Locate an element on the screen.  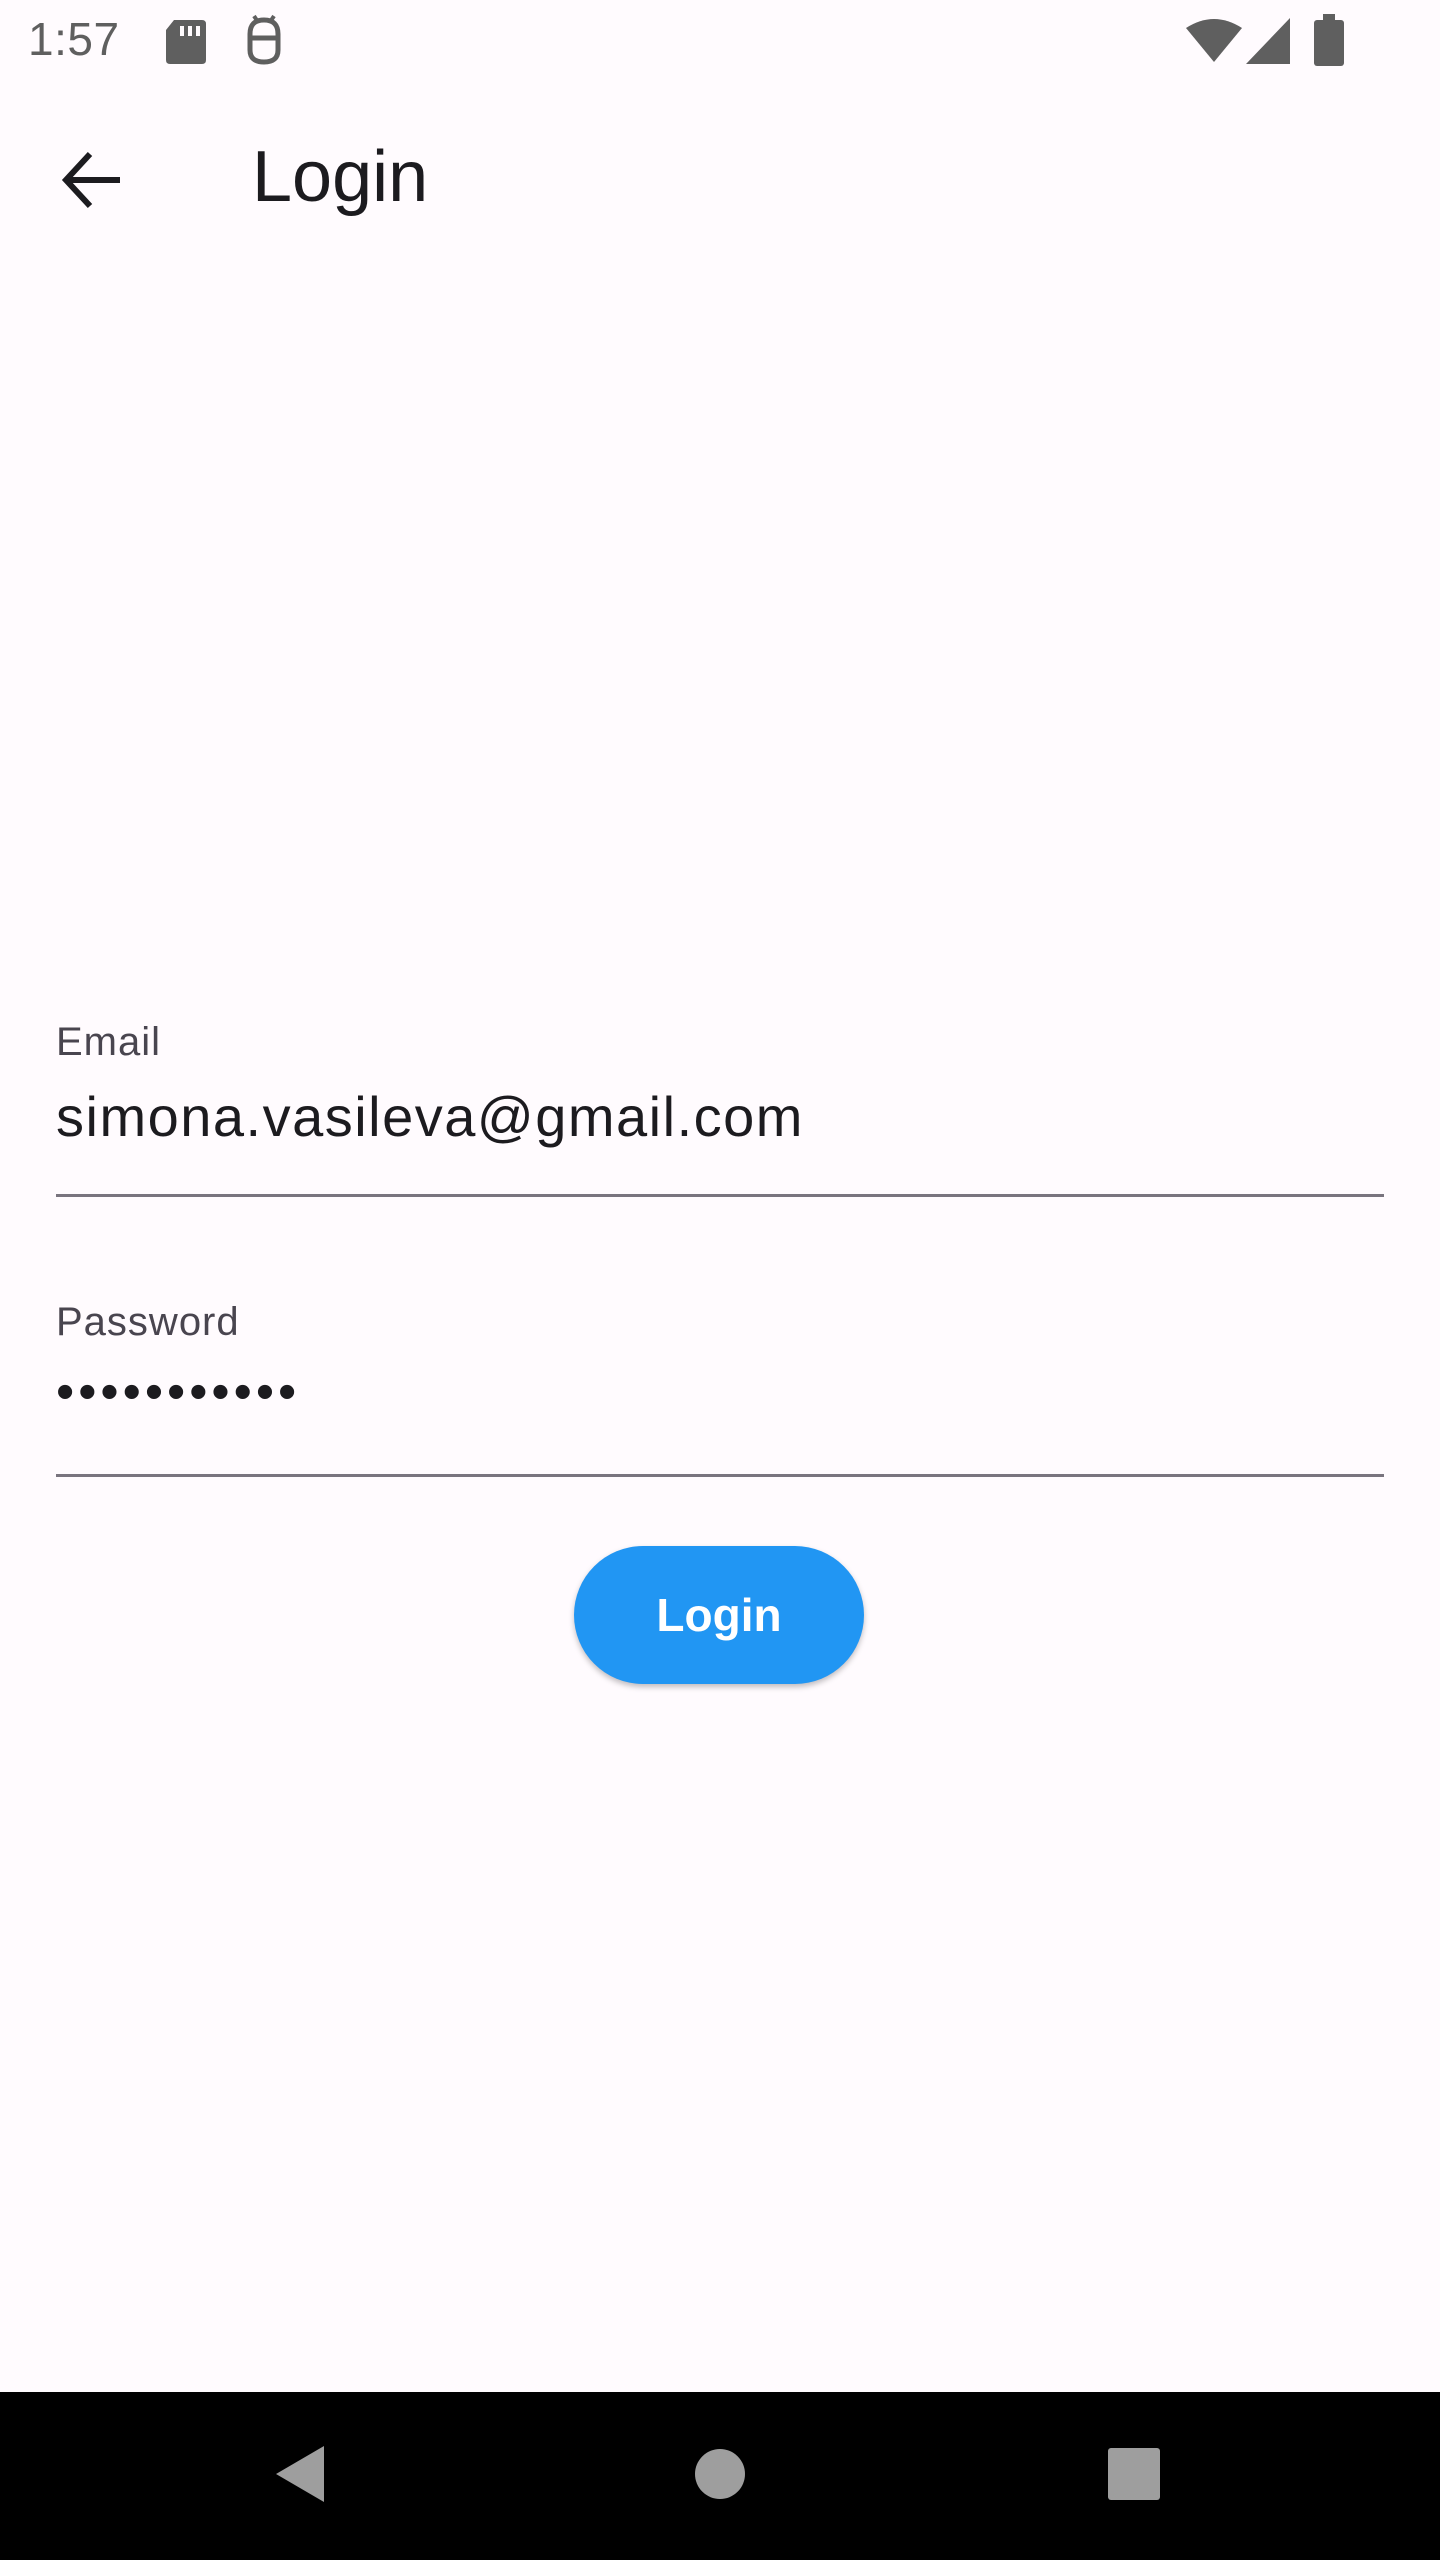
status-bar: 1:57 is located at coordinates (720, 42).